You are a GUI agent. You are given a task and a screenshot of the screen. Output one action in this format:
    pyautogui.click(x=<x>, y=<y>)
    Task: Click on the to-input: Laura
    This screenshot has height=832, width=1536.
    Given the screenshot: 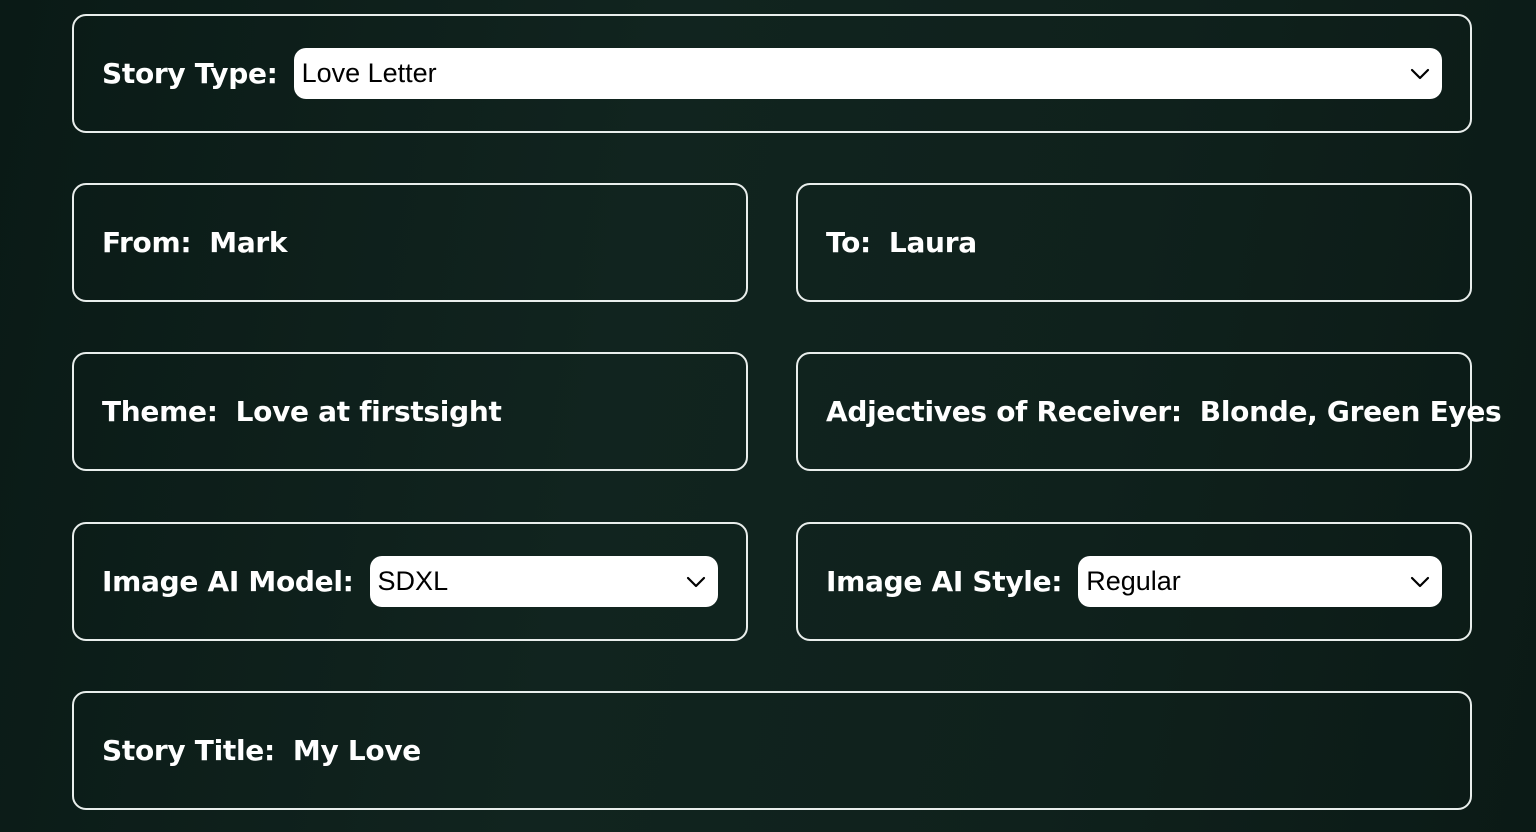 What is the action you would take?
    pyautogui.click(x=933, y=242)
    